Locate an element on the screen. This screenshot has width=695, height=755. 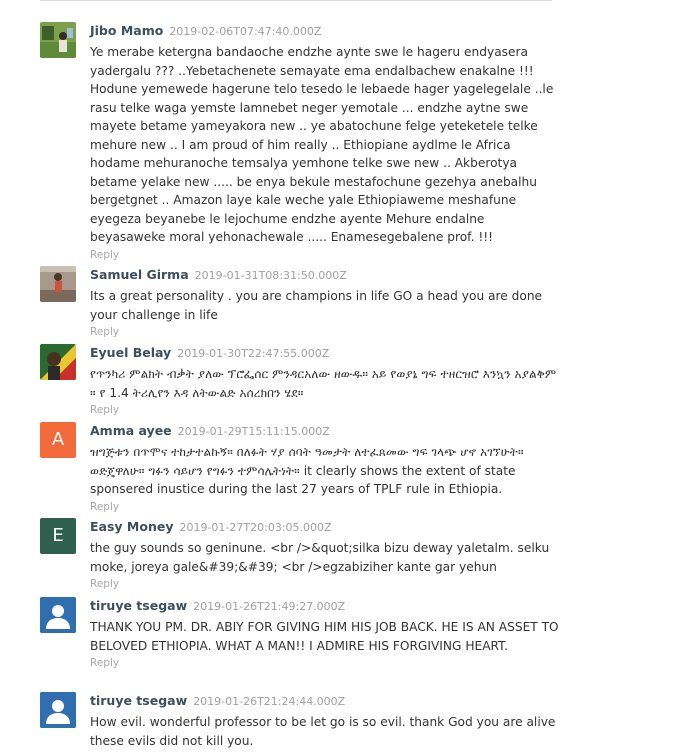
comment-timestamp: 2019-01-31T08:31:50.000Z is located at coordinates (271, 275).